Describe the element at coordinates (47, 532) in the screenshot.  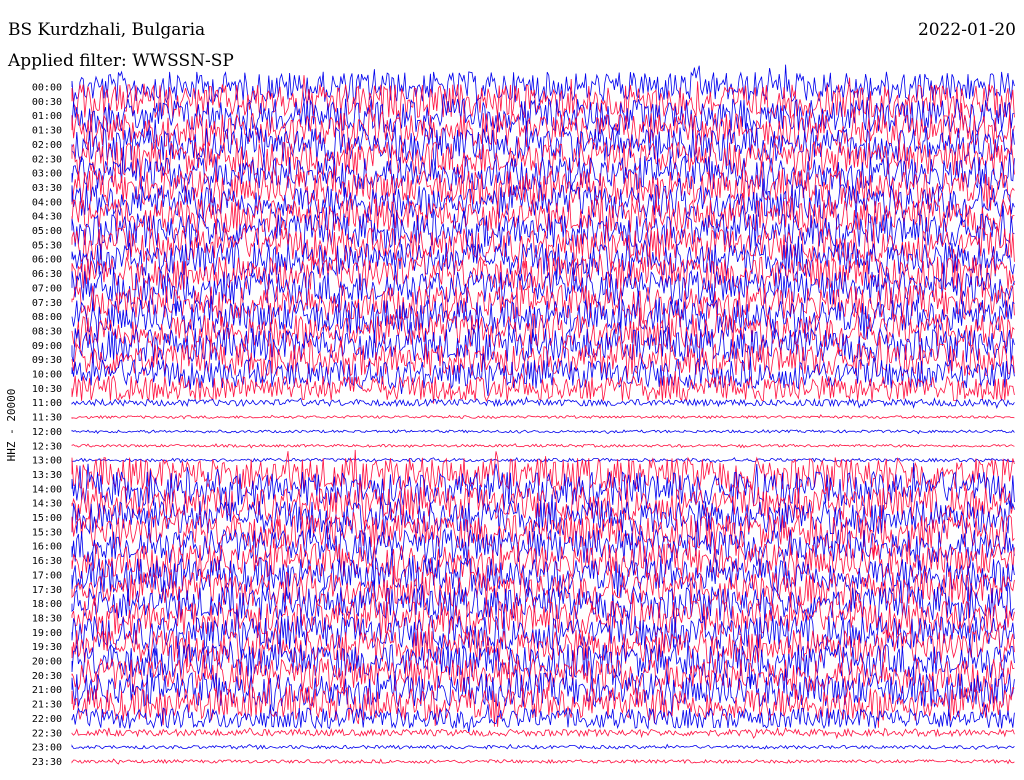
I see `tick-label-1530: 15:30` at that location.